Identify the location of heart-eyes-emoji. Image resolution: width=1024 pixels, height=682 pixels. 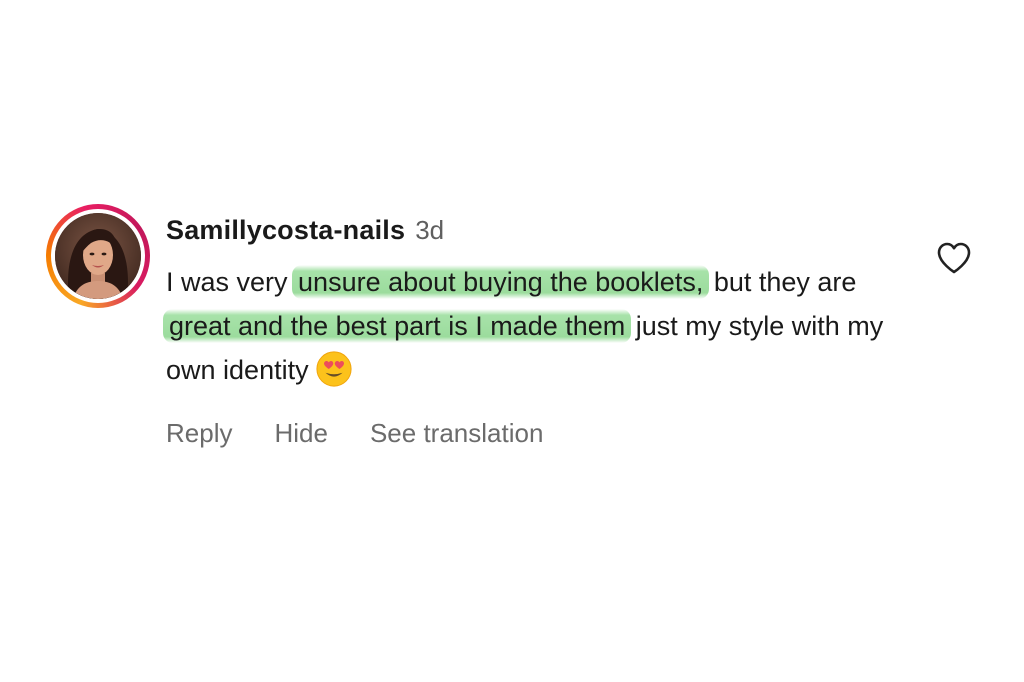
(334, 369).